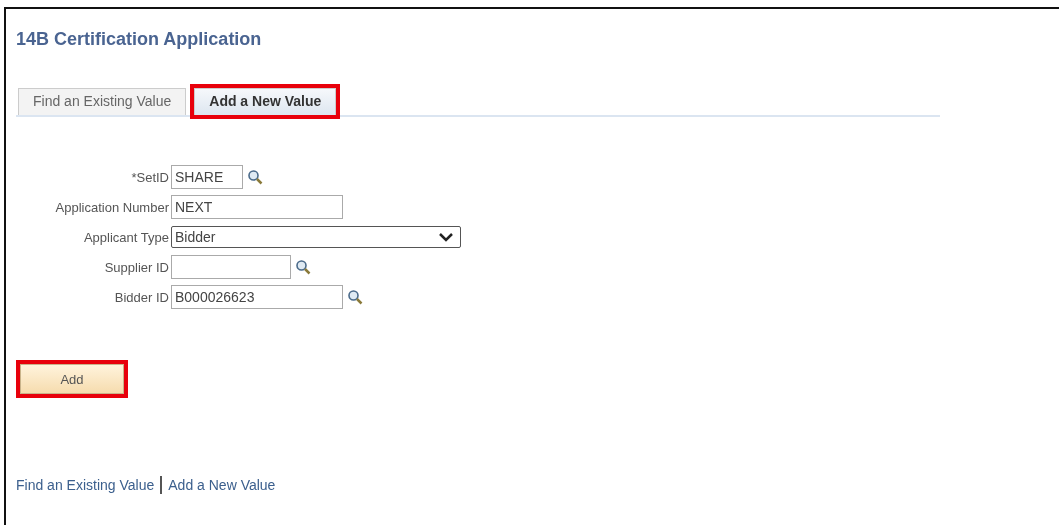 Image resolution: width=1059 pixels, height=525 pixels. I want to click on link: Find an Existing Value, so click(85, 485).